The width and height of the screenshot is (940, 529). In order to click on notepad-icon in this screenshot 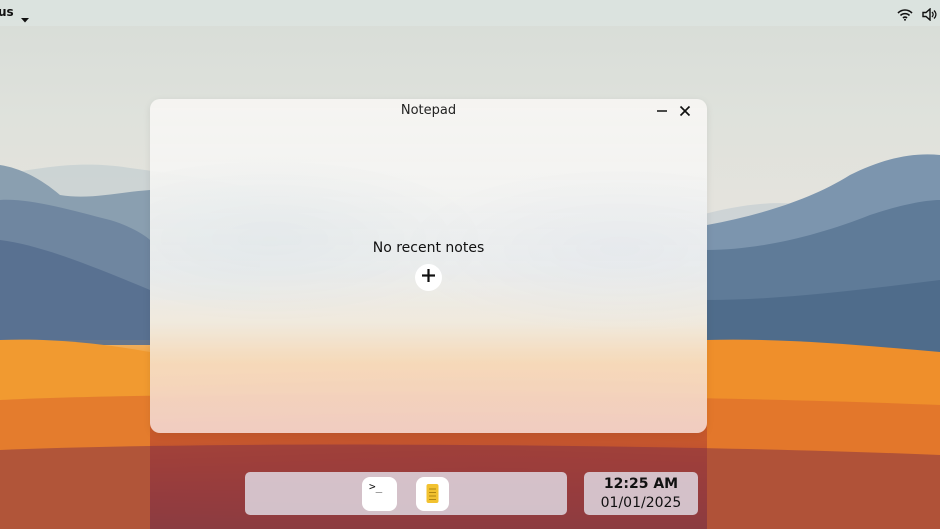, I will do `click(432, 499)`.